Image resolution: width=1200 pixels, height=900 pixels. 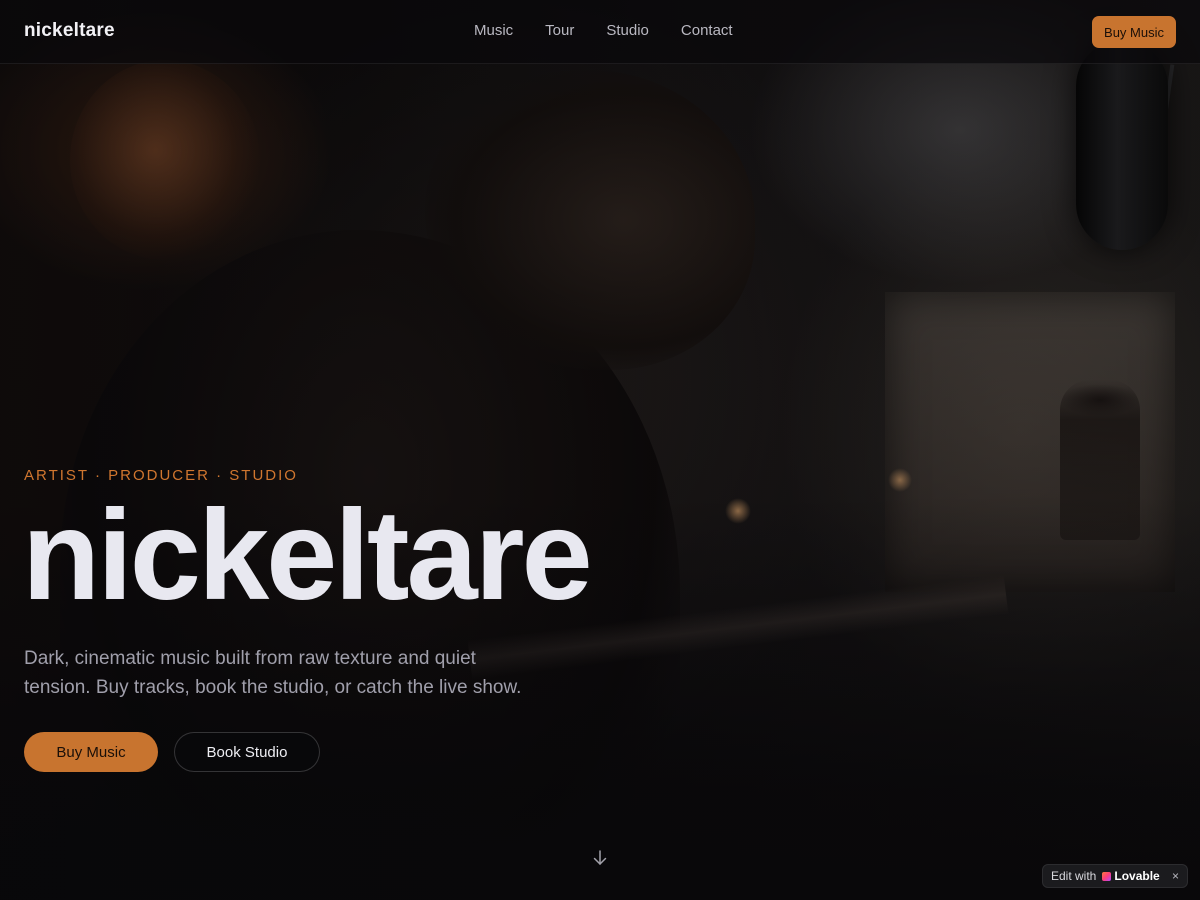 I want to click on nav-link-music: Music, so click(x=493, y=30).